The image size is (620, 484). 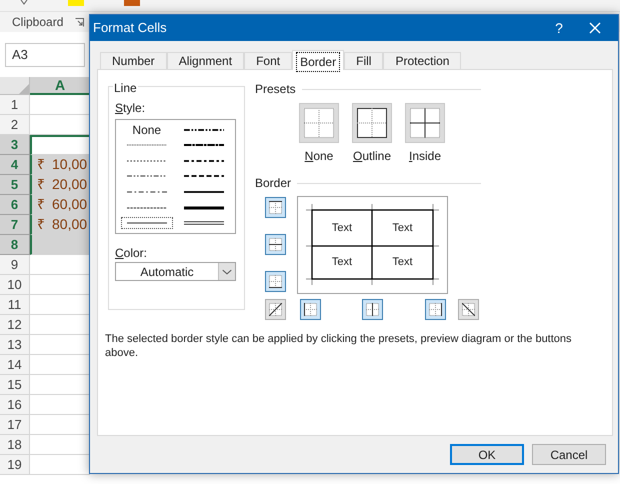 I want to click on close-icon, so click(x=595, y=28).